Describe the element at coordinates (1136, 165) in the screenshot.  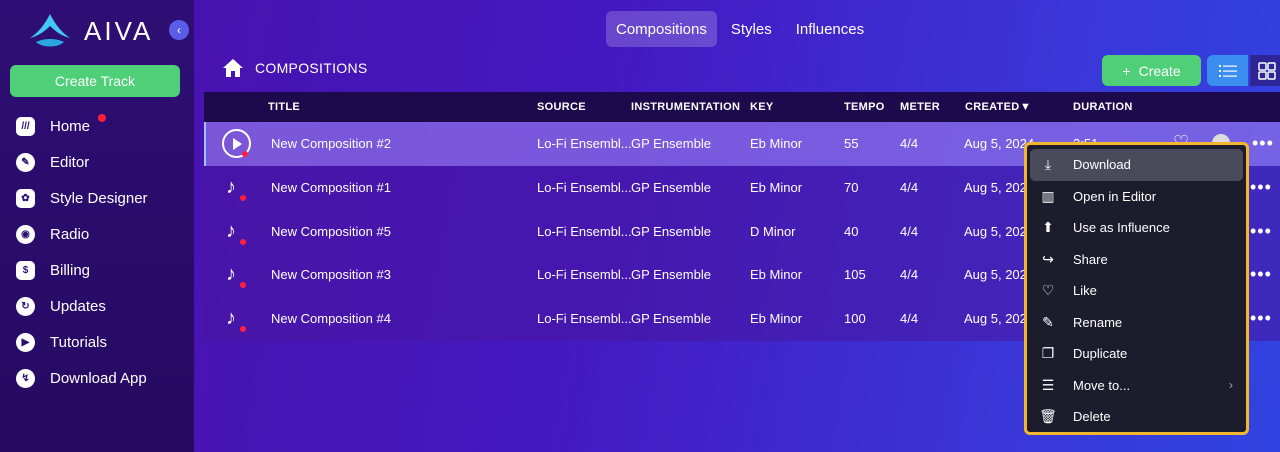
I see `menu-item-download: ⤓ Download` at that location.